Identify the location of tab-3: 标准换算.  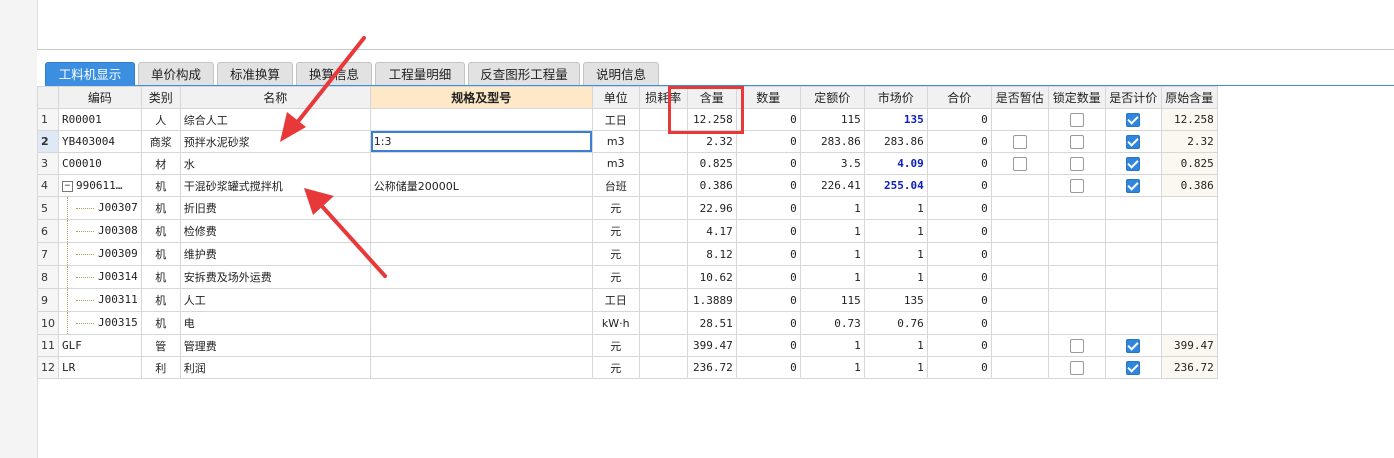
(255, 73).